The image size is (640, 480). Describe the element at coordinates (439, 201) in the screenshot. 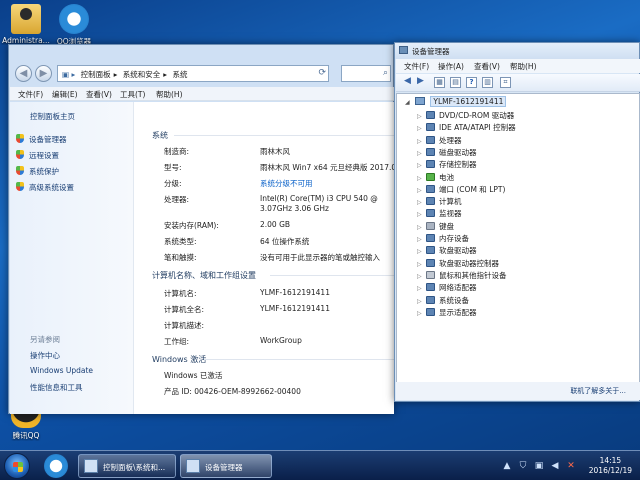

I see `device-category-computer: ▷ 计算机` at that location.